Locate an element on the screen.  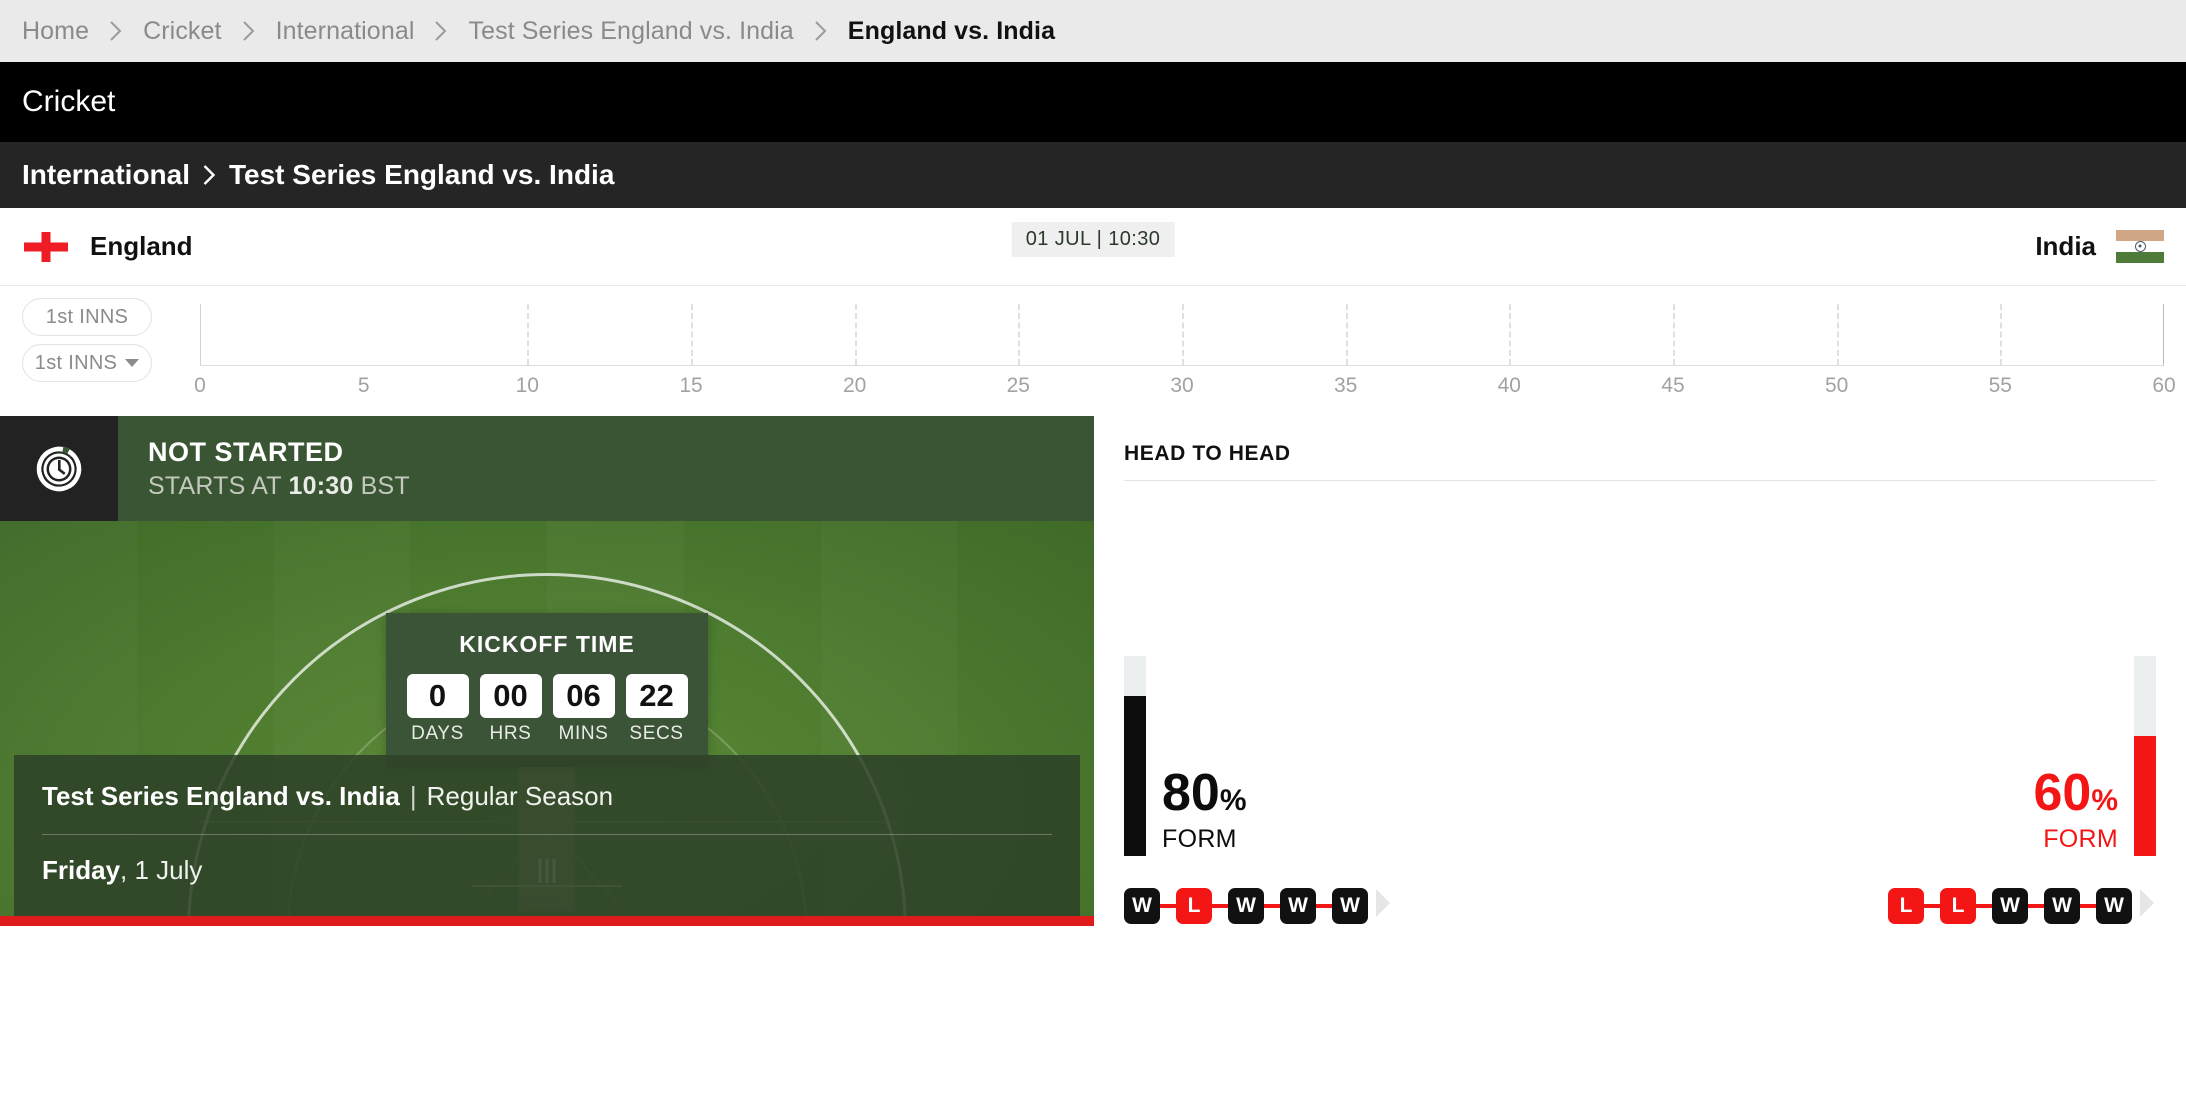
countdown-days-value: 0 is located at coordinates (437, 696).